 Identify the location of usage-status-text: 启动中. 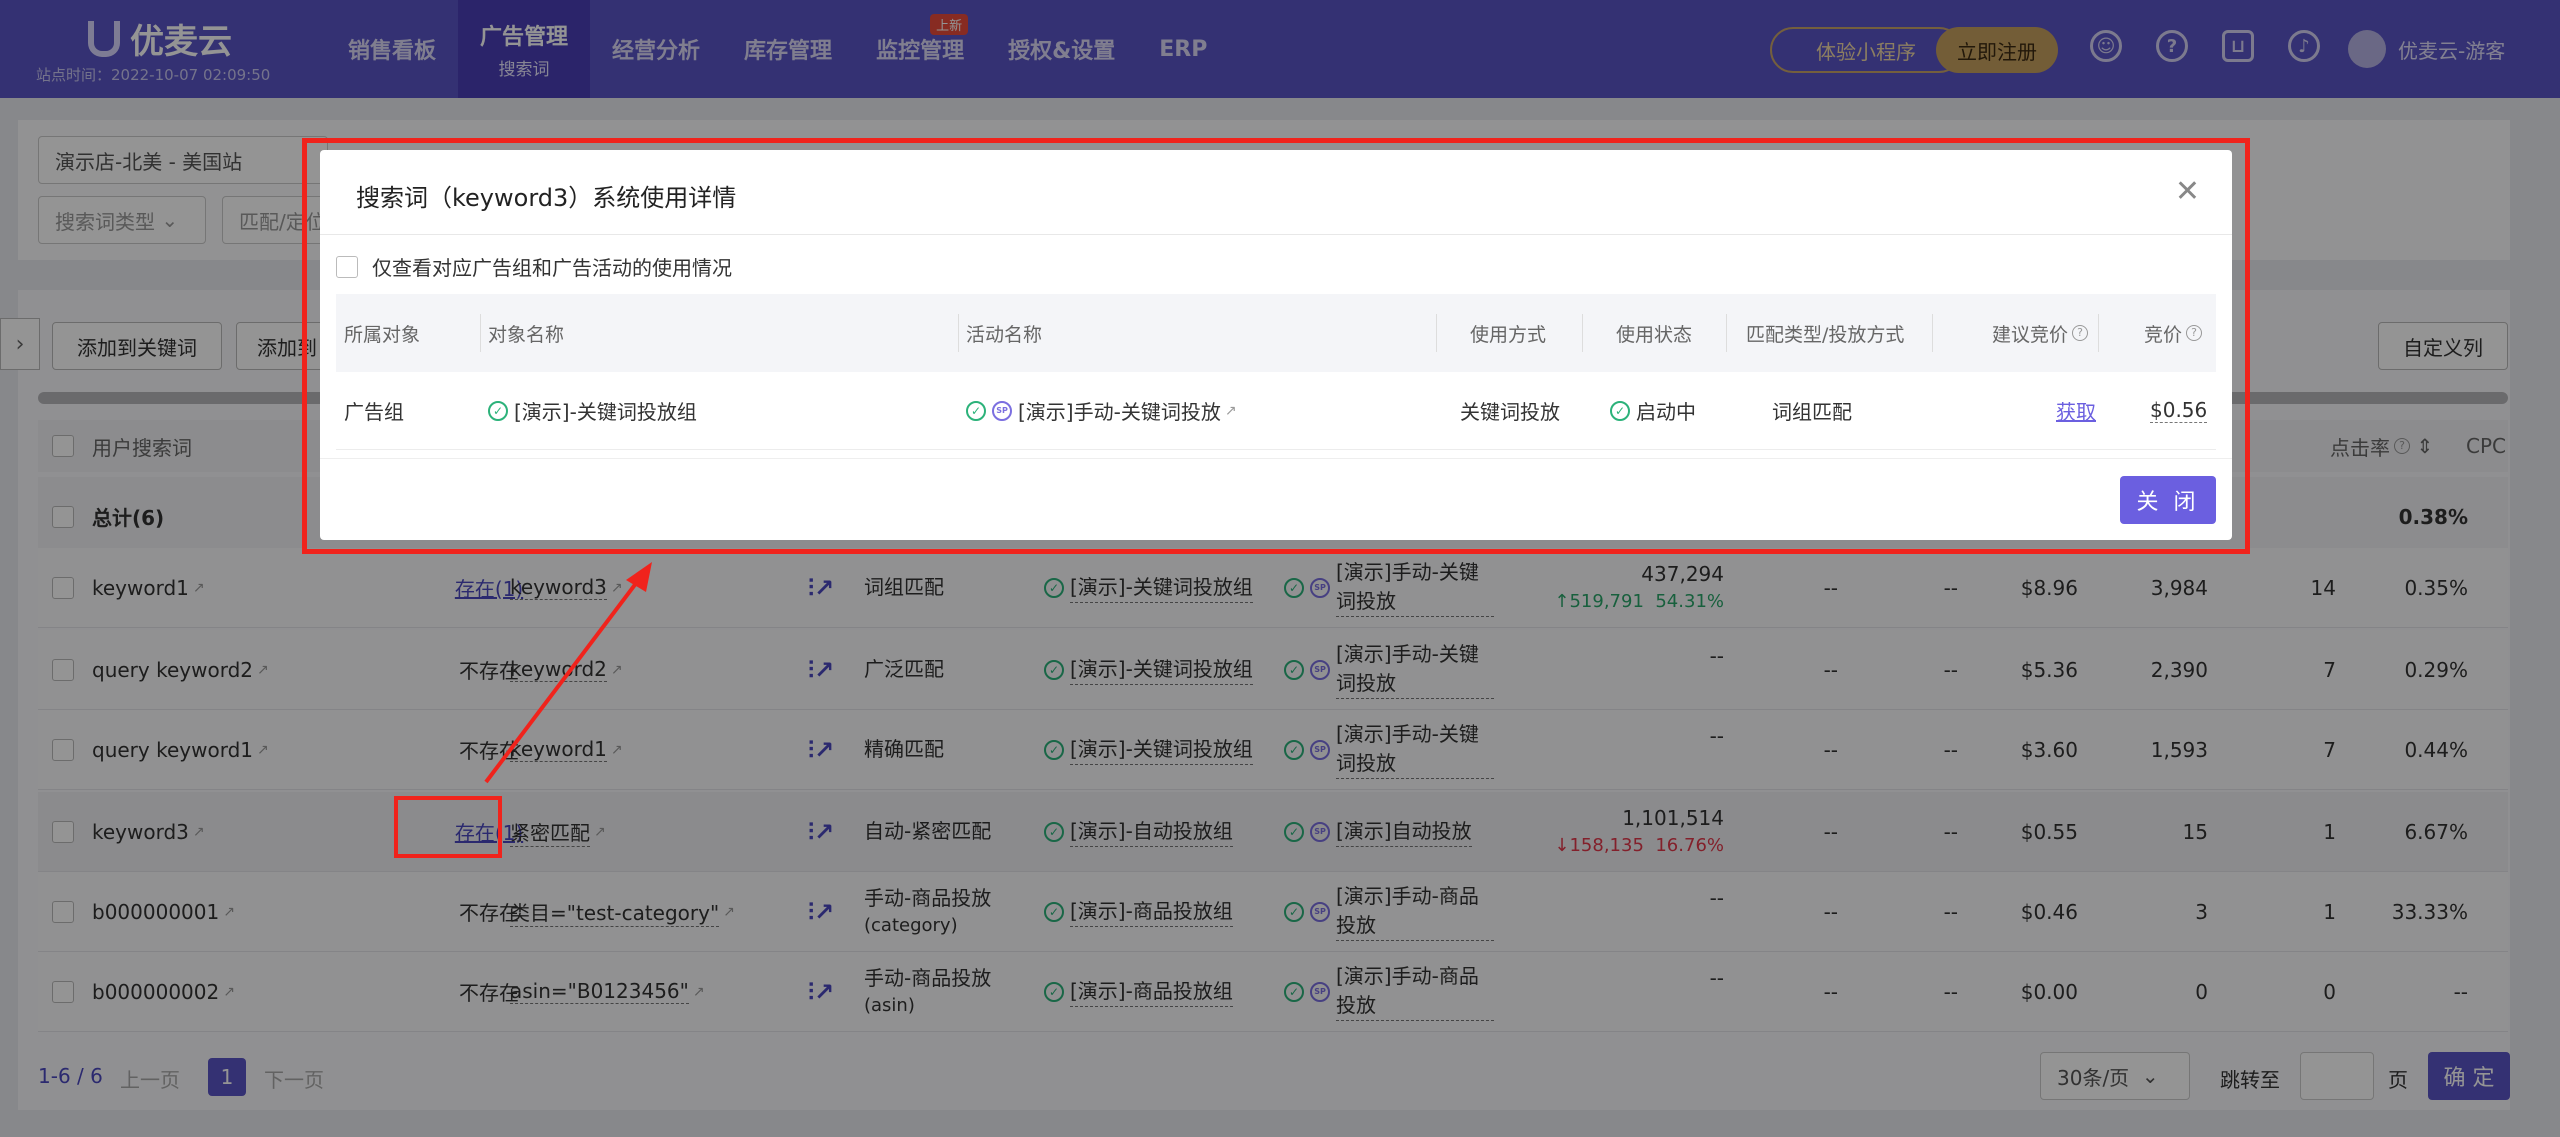
(1666, 412).